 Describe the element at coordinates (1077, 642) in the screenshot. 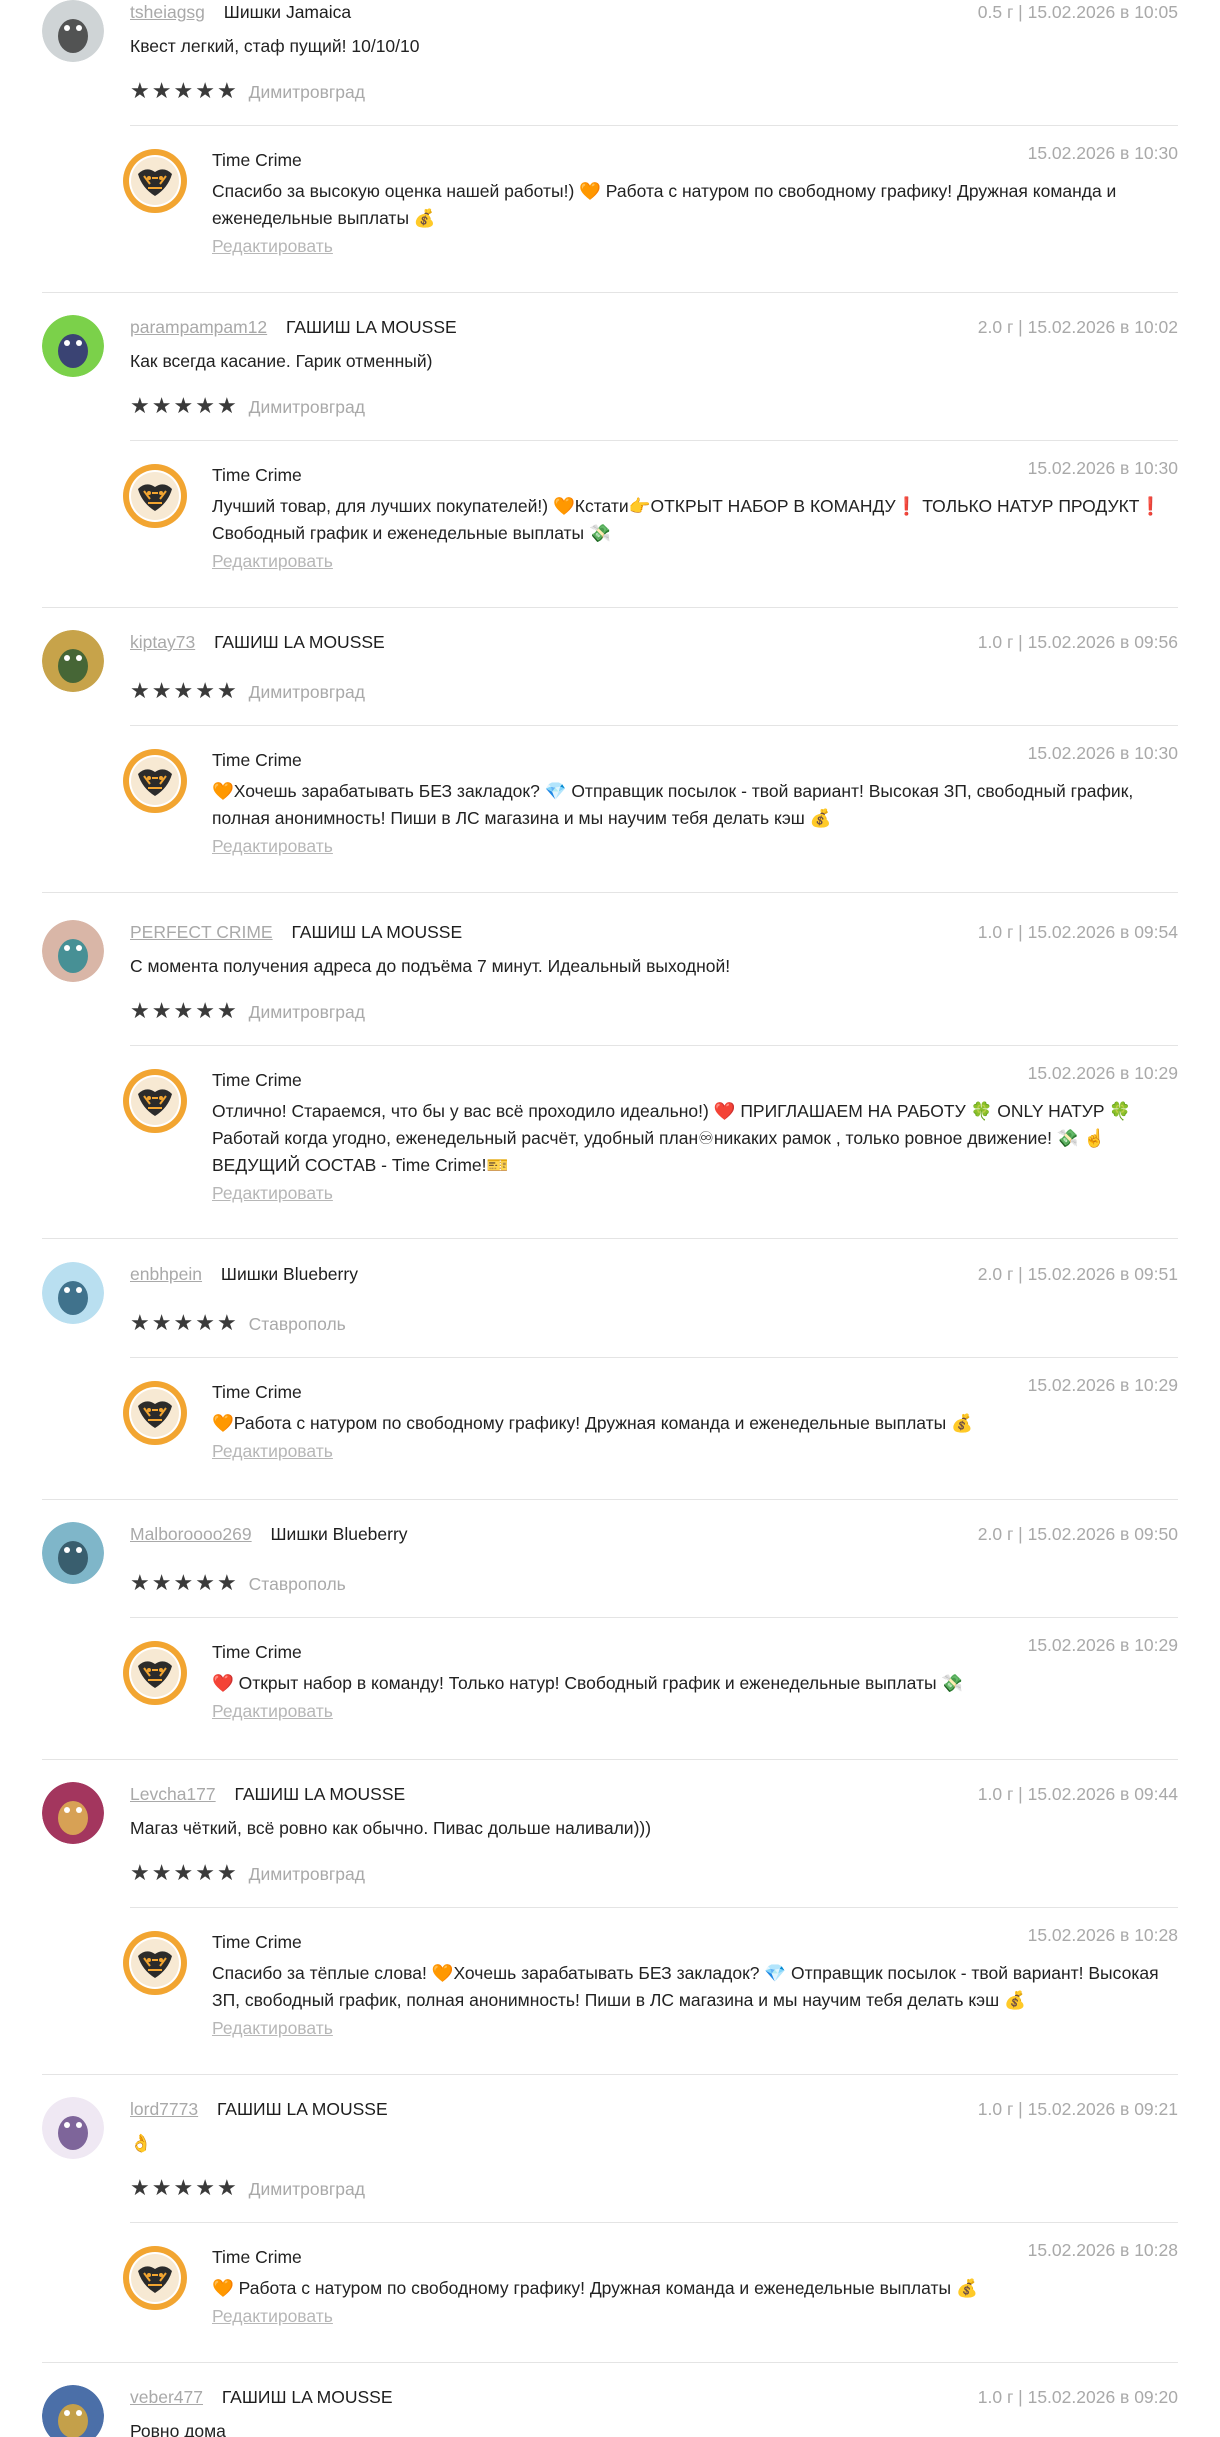

I see `review-meta: 1.0 г | 15.02.2026 в 09:56` at that location.